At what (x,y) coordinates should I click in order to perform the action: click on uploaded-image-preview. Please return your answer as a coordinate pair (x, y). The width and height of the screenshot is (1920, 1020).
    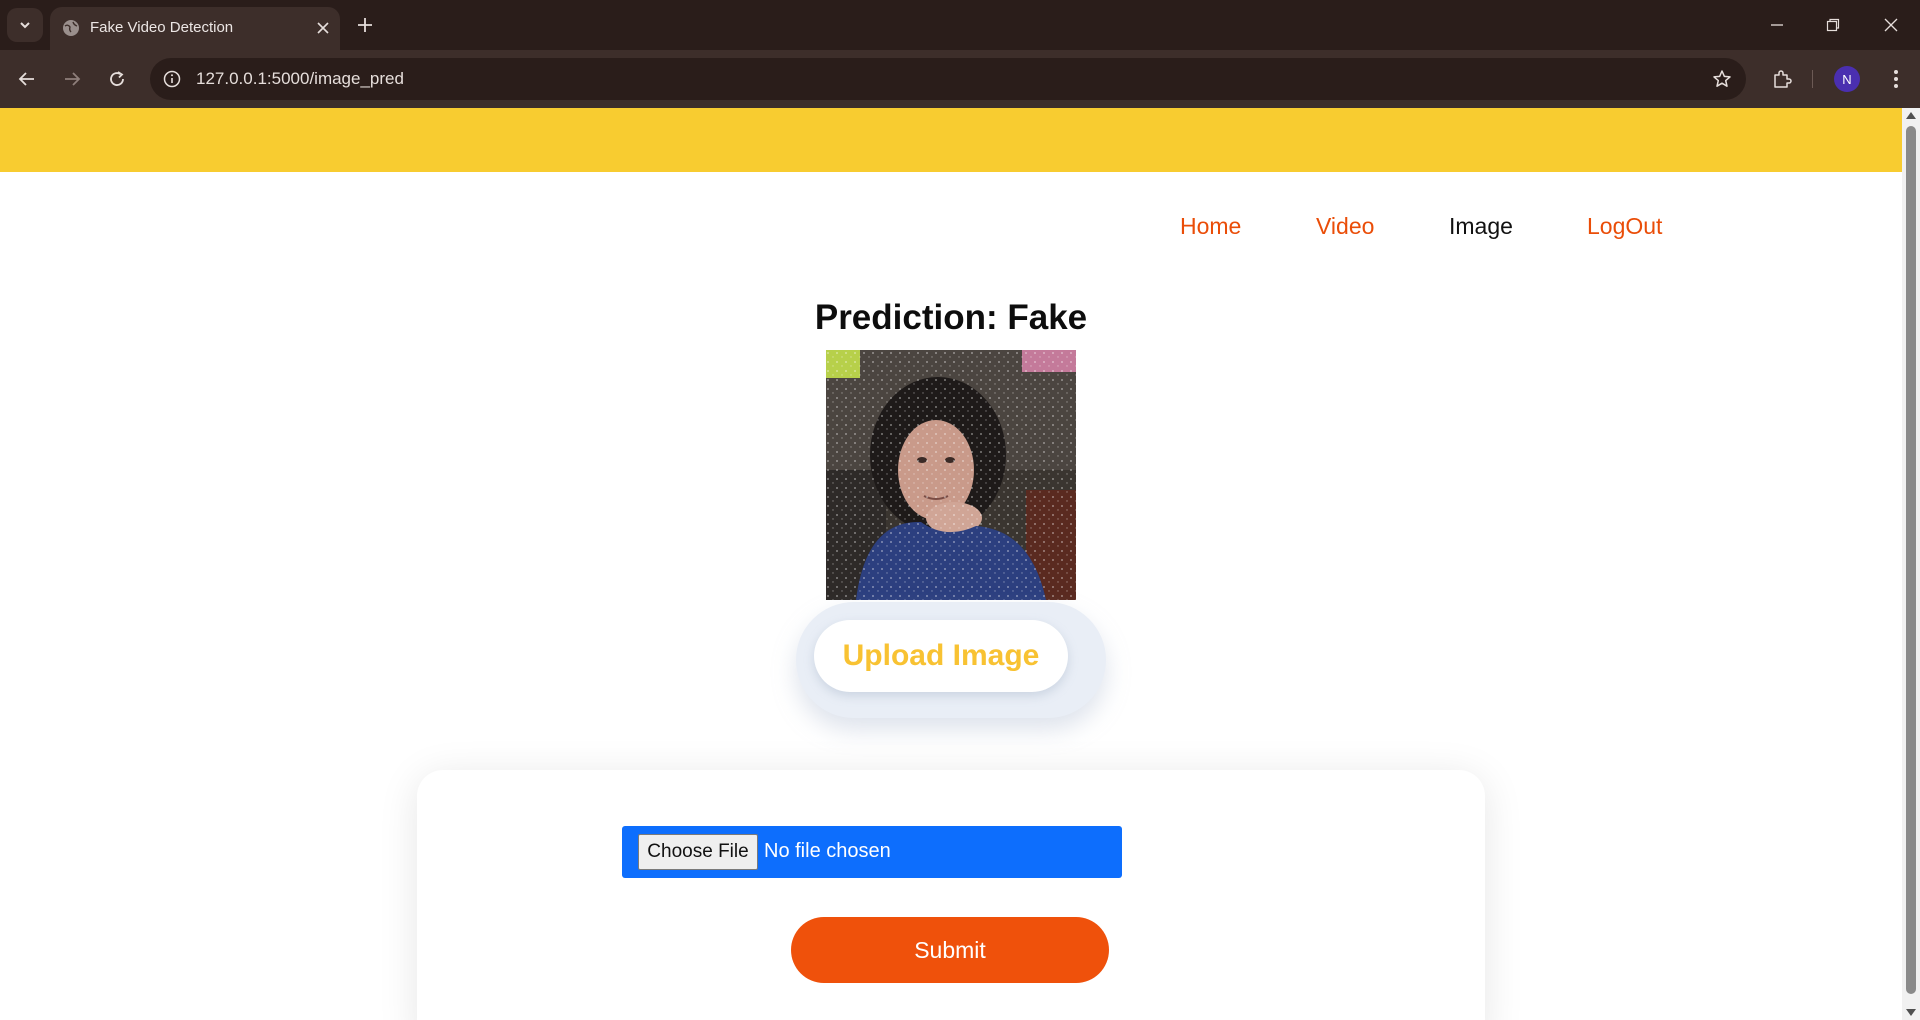
    Looking at the image, I should click on (951, 475).